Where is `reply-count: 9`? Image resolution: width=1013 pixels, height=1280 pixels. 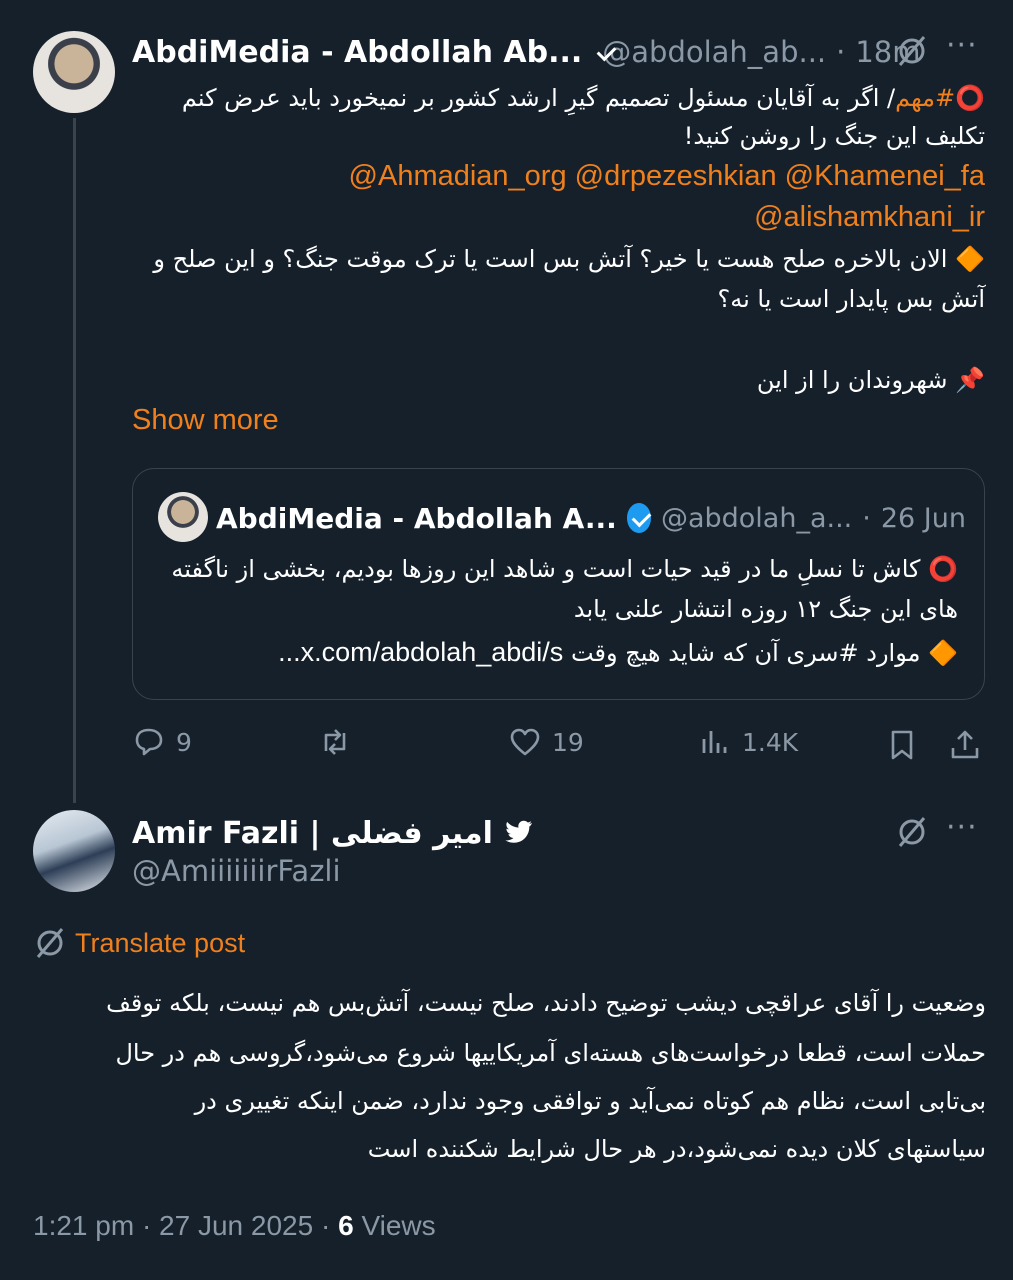
reply-count: 9 is located at coordinates (184, 742).